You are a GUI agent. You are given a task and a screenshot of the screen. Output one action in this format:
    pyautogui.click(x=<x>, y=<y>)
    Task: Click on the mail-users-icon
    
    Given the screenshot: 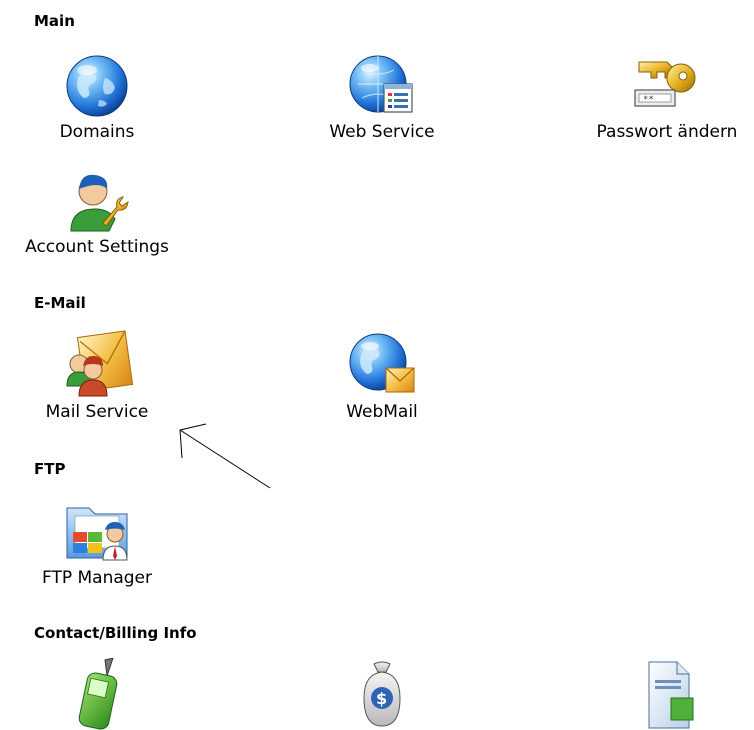 What is the action you would take?
    pyautogui.click(x=97, y=364)
    